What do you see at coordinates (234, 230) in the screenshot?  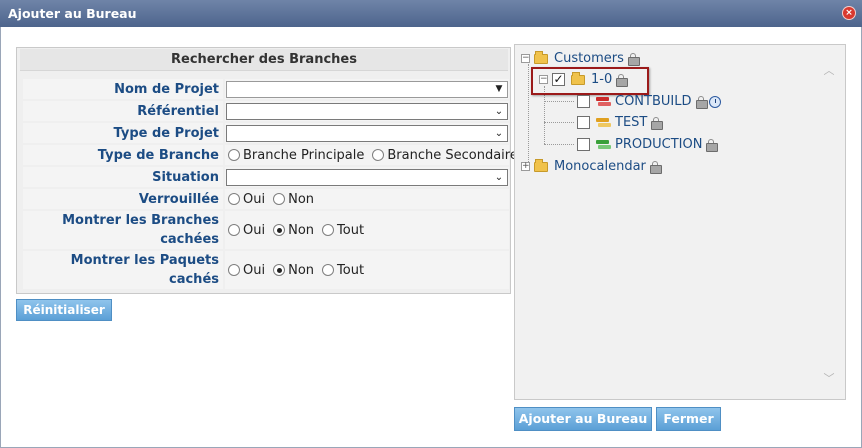 I see `radio-branches-oui` at bounding box center [234, 230].